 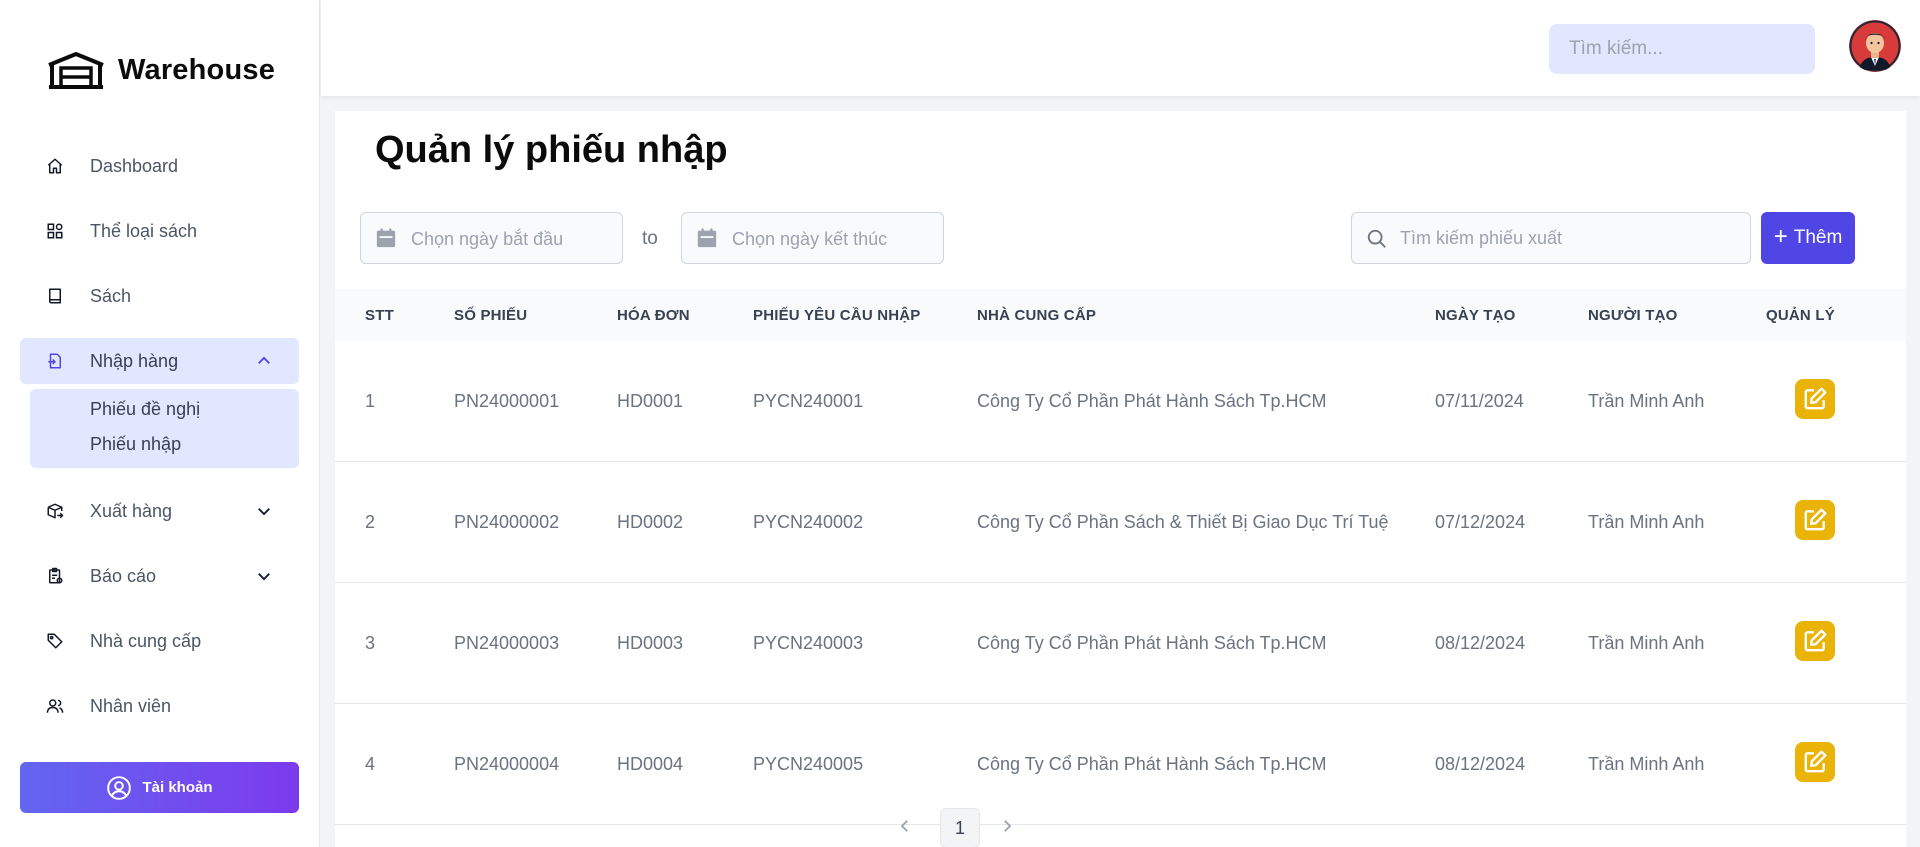 I want to click on user-circle-icon, so click(x=119, y=787).